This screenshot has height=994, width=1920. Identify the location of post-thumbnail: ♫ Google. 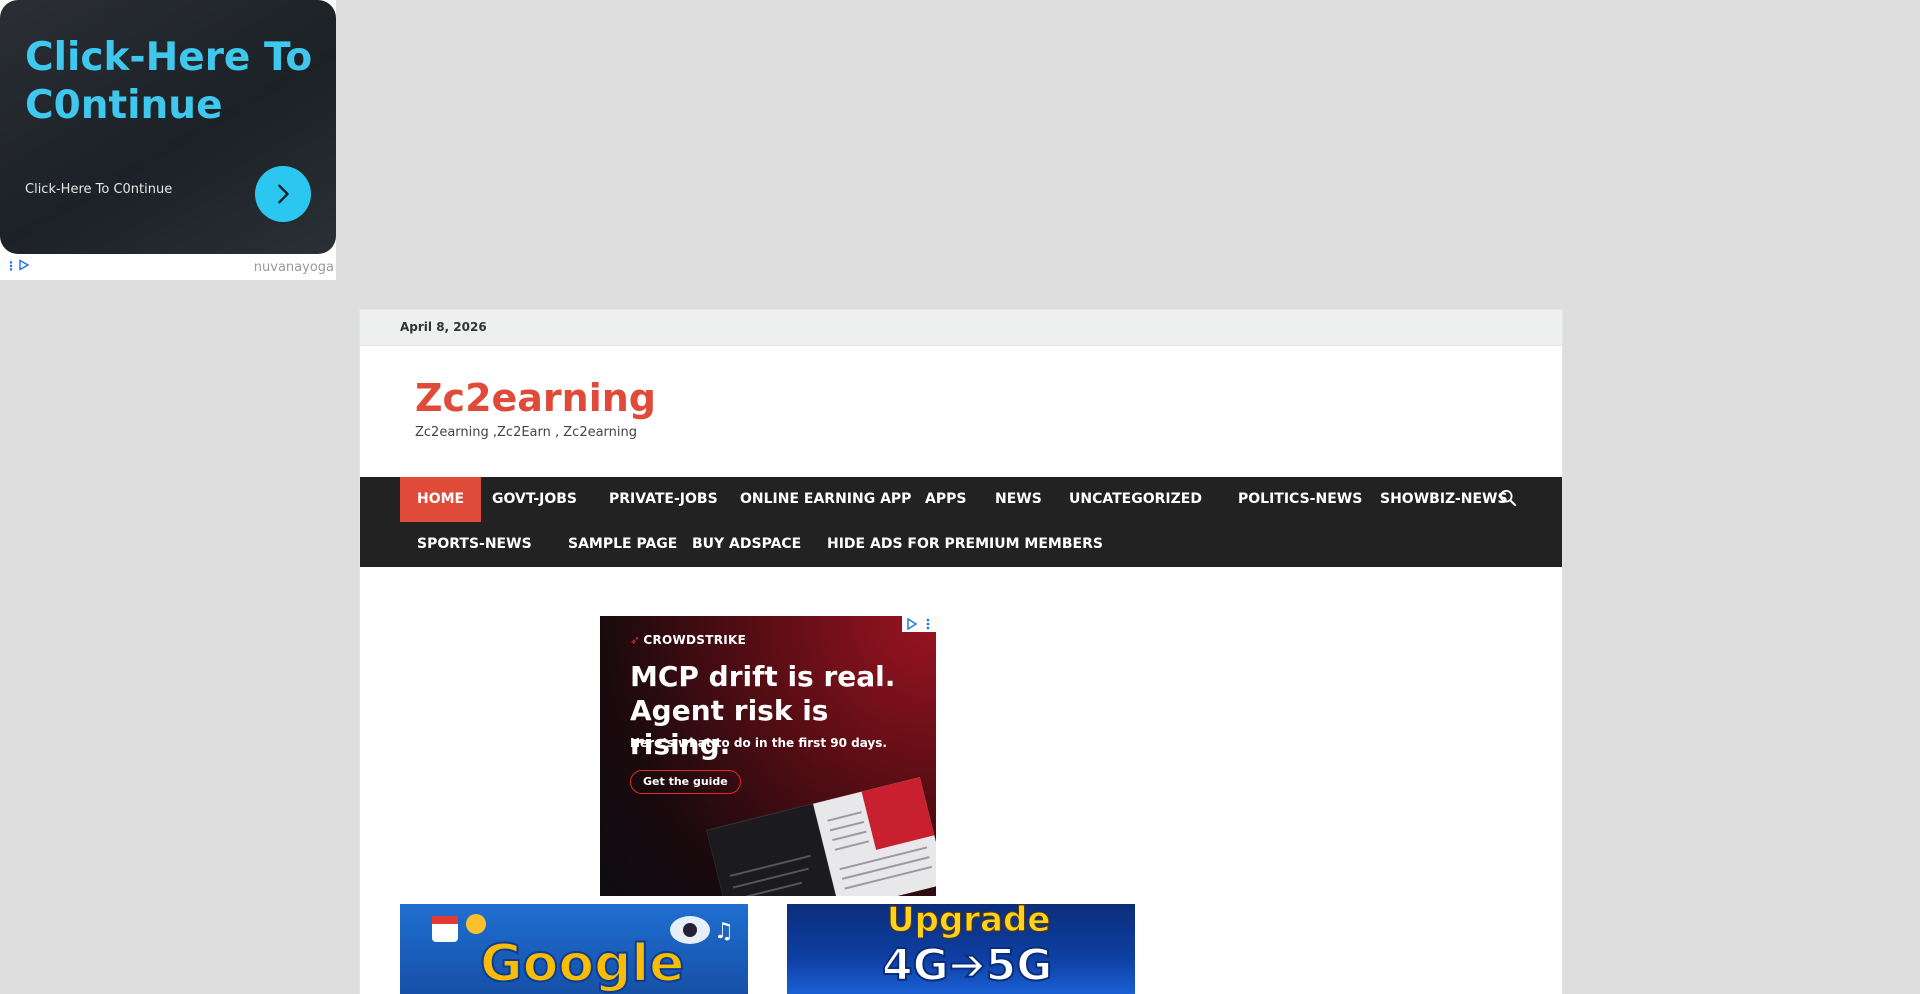
(574, 949).